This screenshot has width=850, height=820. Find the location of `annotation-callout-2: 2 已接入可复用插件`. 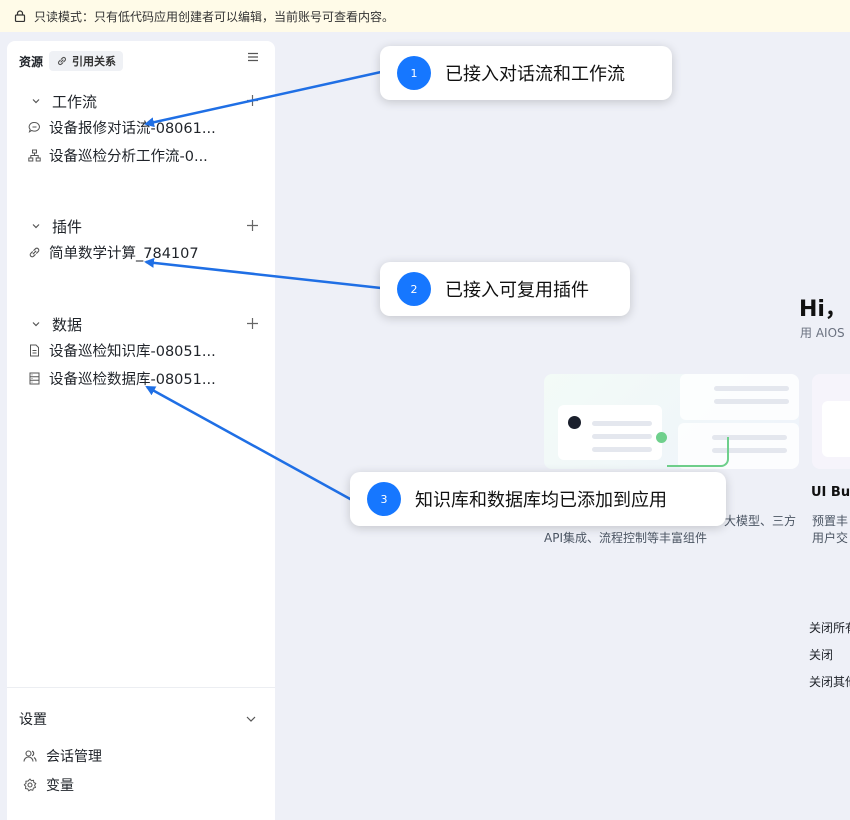

annotation-callout-2: 2 已接入可复用插件 is located at coordinates (505, 289).